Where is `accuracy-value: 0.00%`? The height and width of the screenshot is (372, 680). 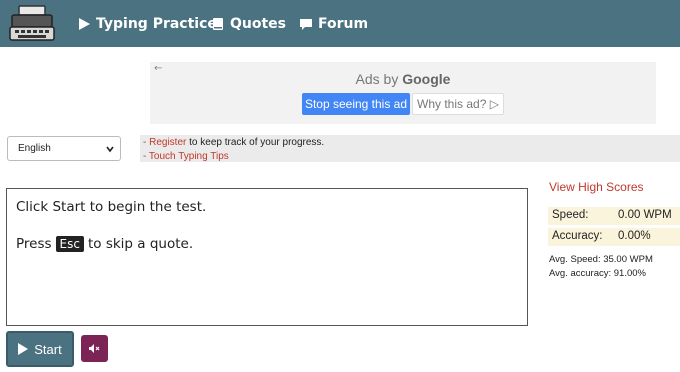 accuracy-value: 0.00% is located at coordinates (634, 236).